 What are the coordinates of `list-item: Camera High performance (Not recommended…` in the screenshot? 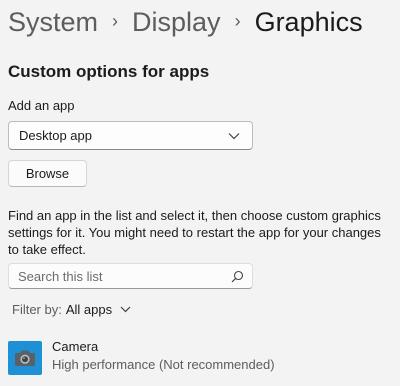 It's located at (141, 356).